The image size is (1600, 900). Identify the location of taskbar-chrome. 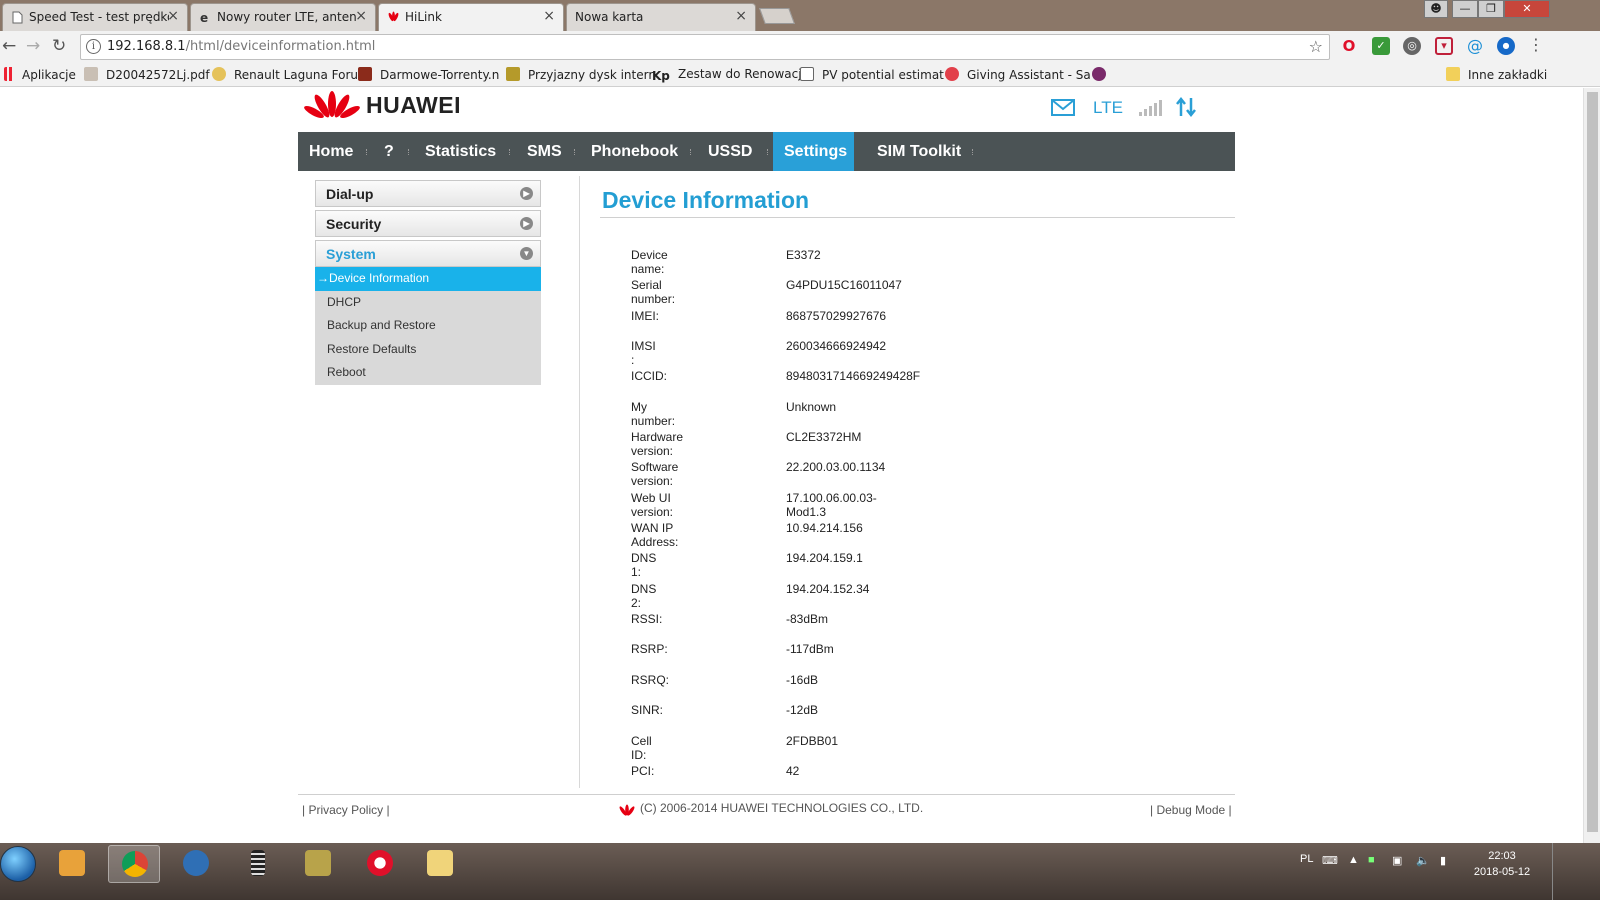
(134, 864).